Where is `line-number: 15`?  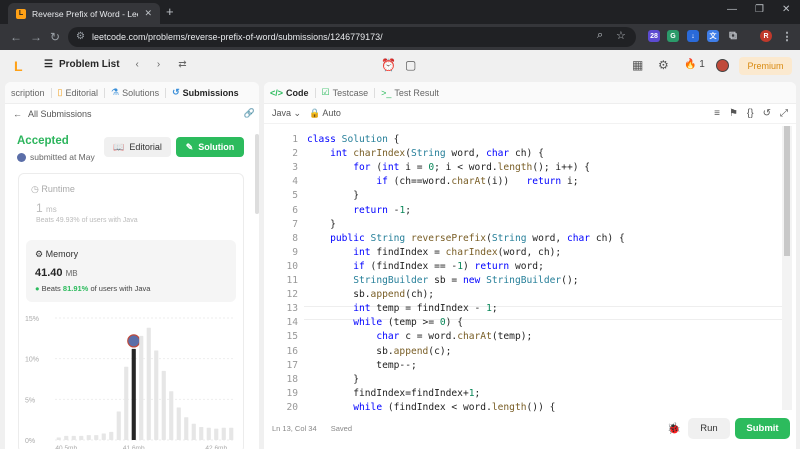 line-number: 15 is located at coordinates (292, 337).